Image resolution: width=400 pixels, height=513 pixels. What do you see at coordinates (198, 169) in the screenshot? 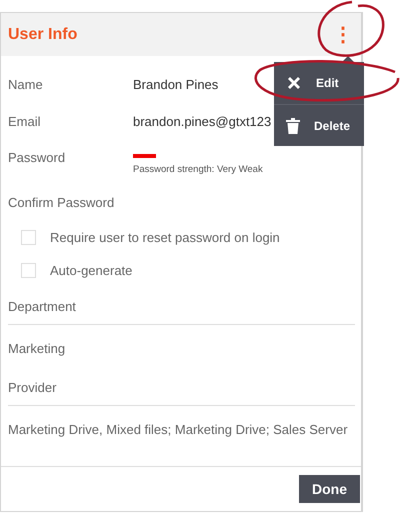
I see `strength-text: Password strength: Very Weak` at bounding box center [198, 169].